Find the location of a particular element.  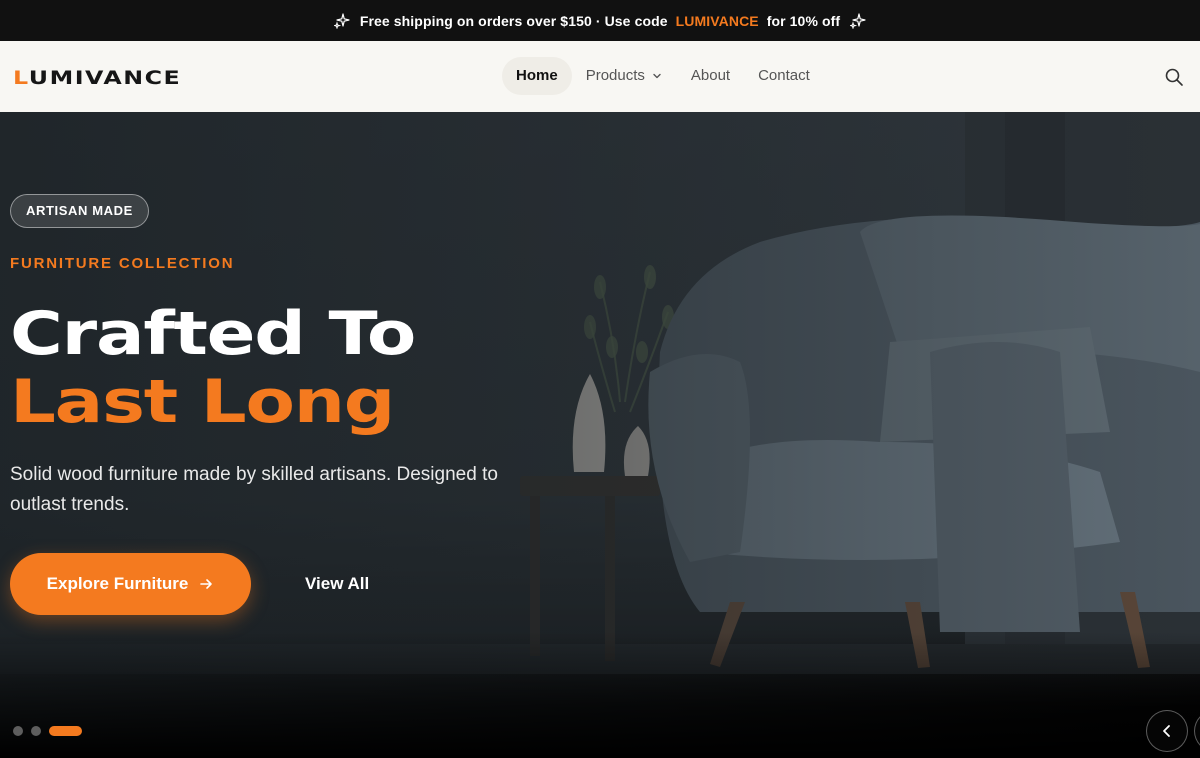

nav-item-contact: Contact is located at coordinates (784, 76).